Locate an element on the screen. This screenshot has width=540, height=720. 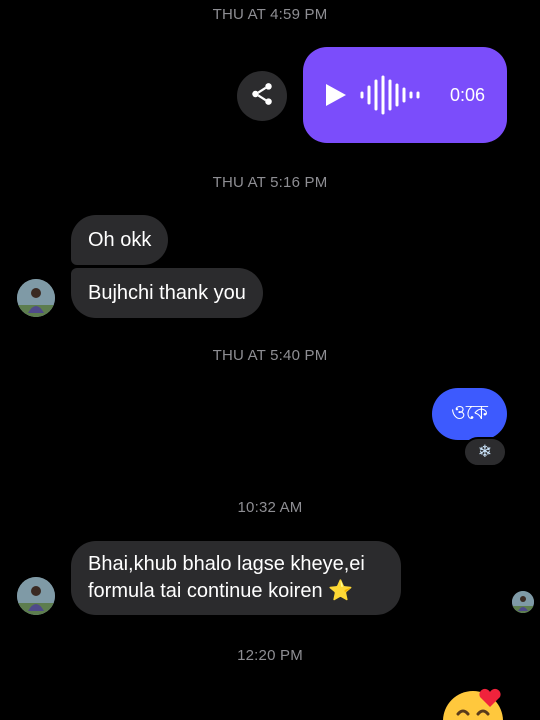
message-line-container: formula tai continue koiren ⭐ is located at coordinates (236, 590).